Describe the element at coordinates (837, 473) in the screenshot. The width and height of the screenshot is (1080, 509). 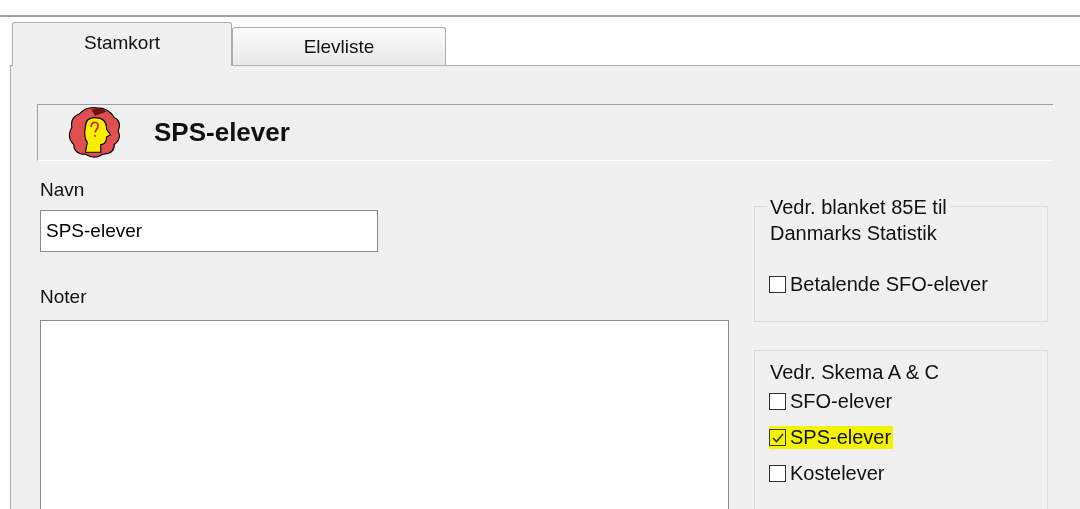
I see `checkbox-label: Kostelever` at that location.